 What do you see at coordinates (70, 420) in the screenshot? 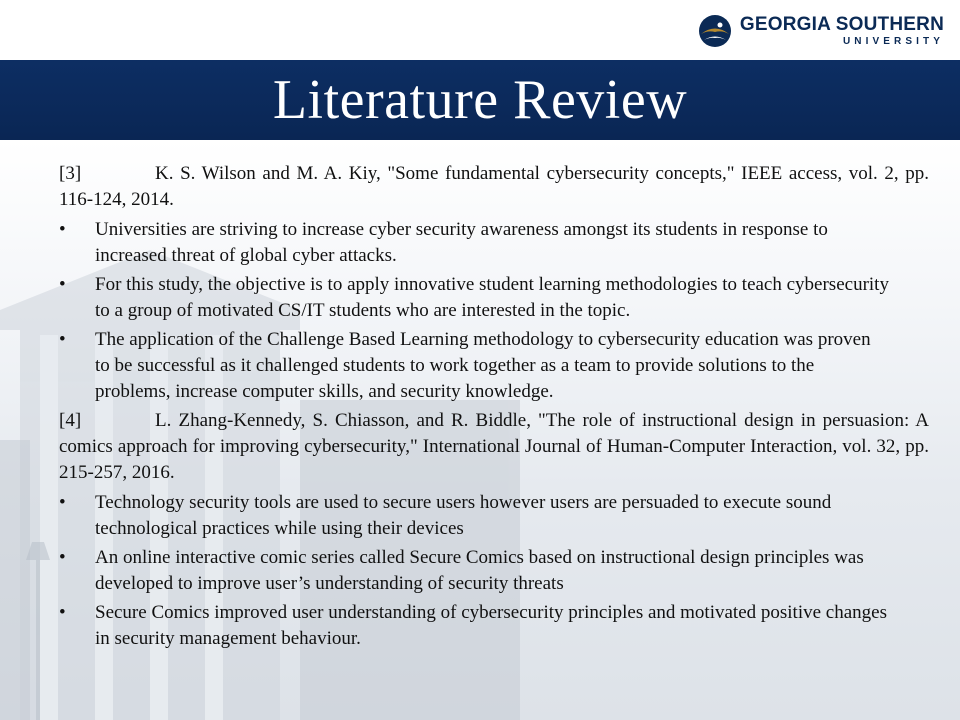
I see `reference-number: [4]` at bounding box center [70, 420].